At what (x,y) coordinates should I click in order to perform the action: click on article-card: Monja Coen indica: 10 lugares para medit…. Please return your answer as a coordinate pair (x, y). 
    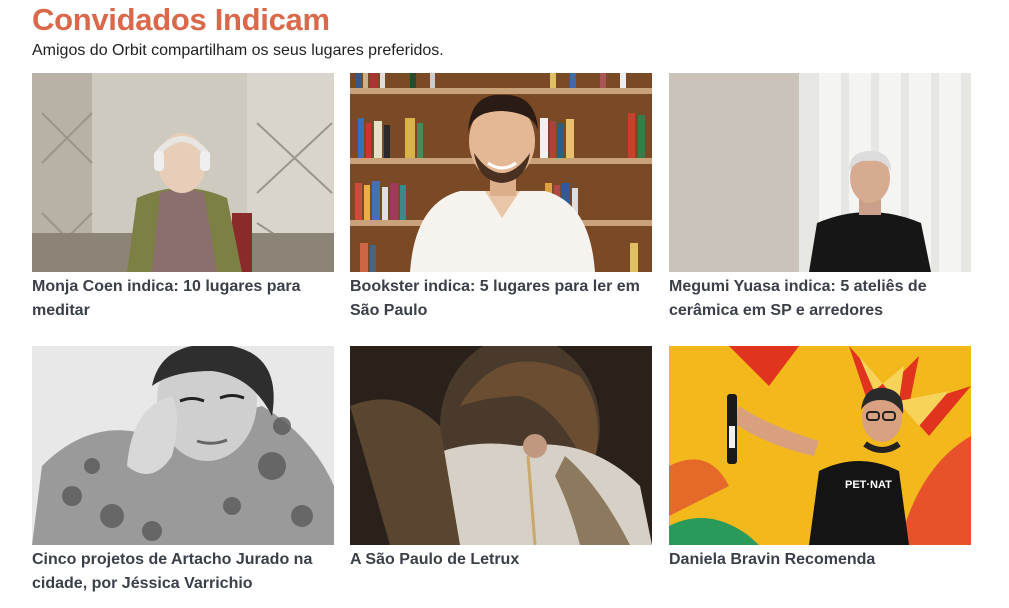
    Looking at the image, I should click on (183, 198).